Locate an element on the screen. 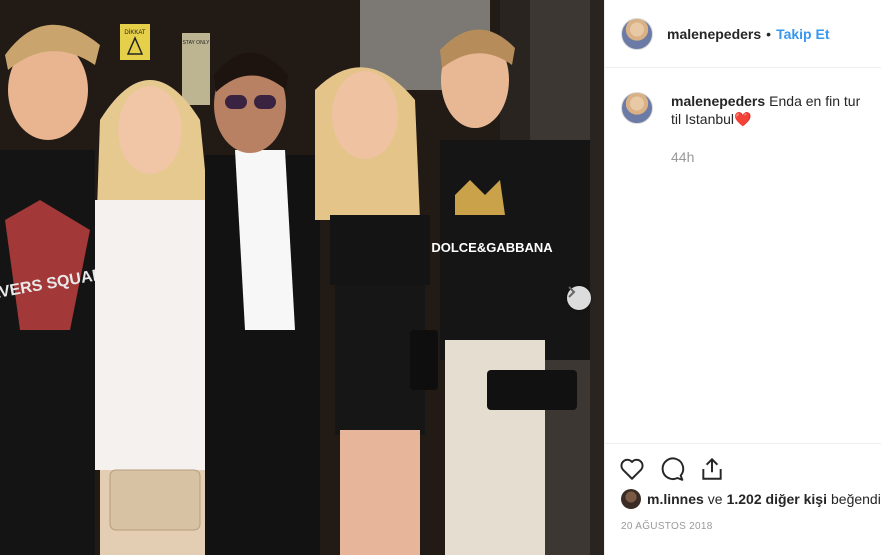 This screenshot has height=555, width=881. info-panel: STAY ONLY is located at coordinates (196, 69).